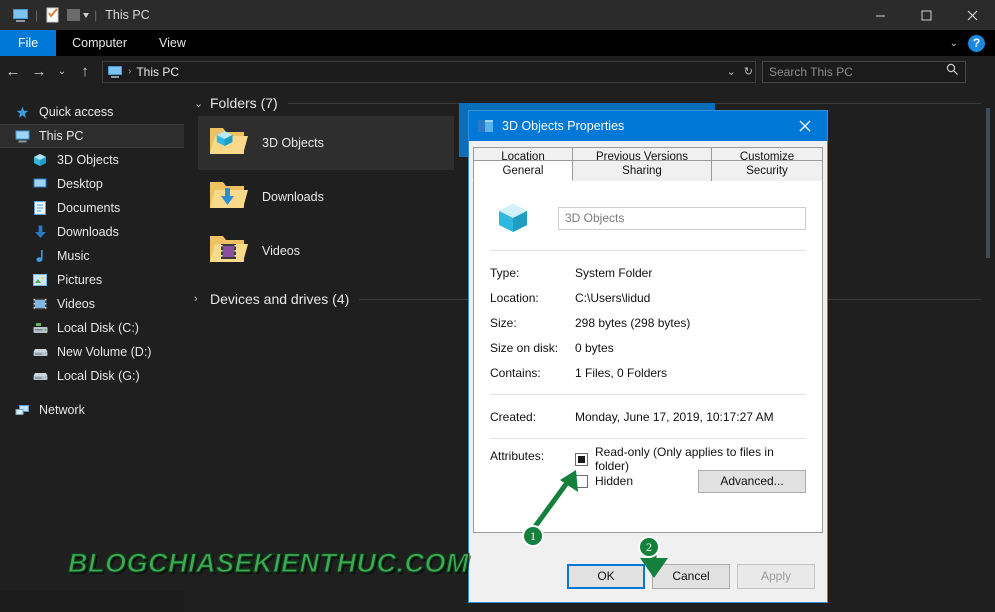 The width and height of the screenshot is (995, 612). What do you see at coordinates (202, 299) in the screenshot?
I see `chevron-right-icon: ›` at bounding box center [202, 299].